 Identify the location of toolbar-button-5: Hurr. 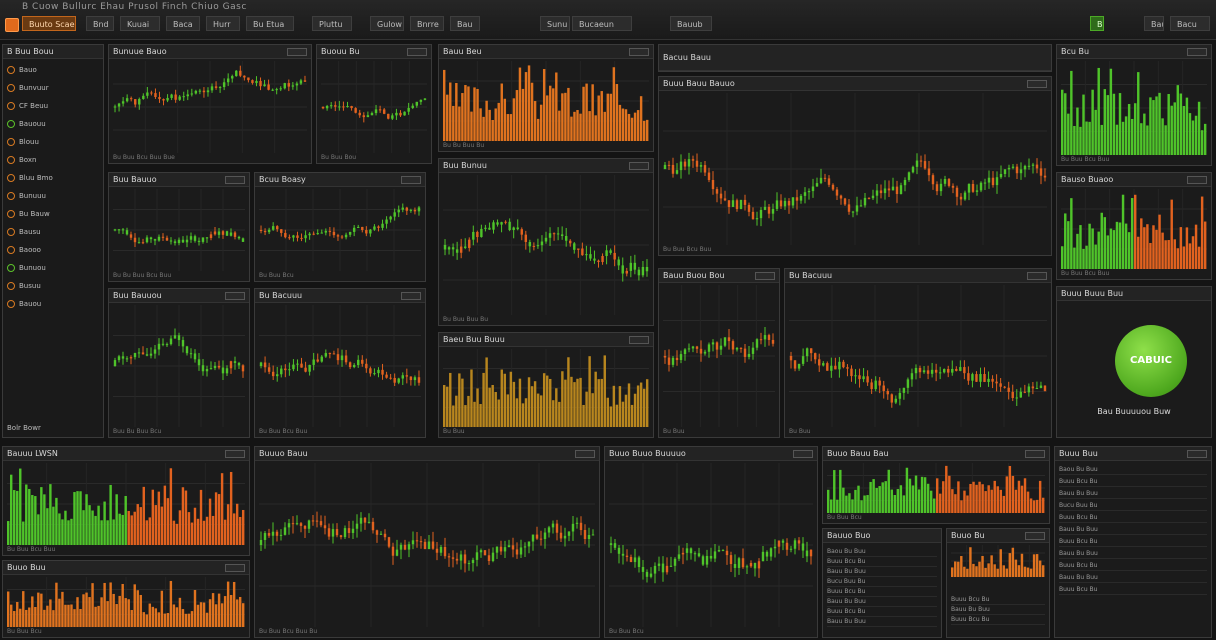
(223, 23).